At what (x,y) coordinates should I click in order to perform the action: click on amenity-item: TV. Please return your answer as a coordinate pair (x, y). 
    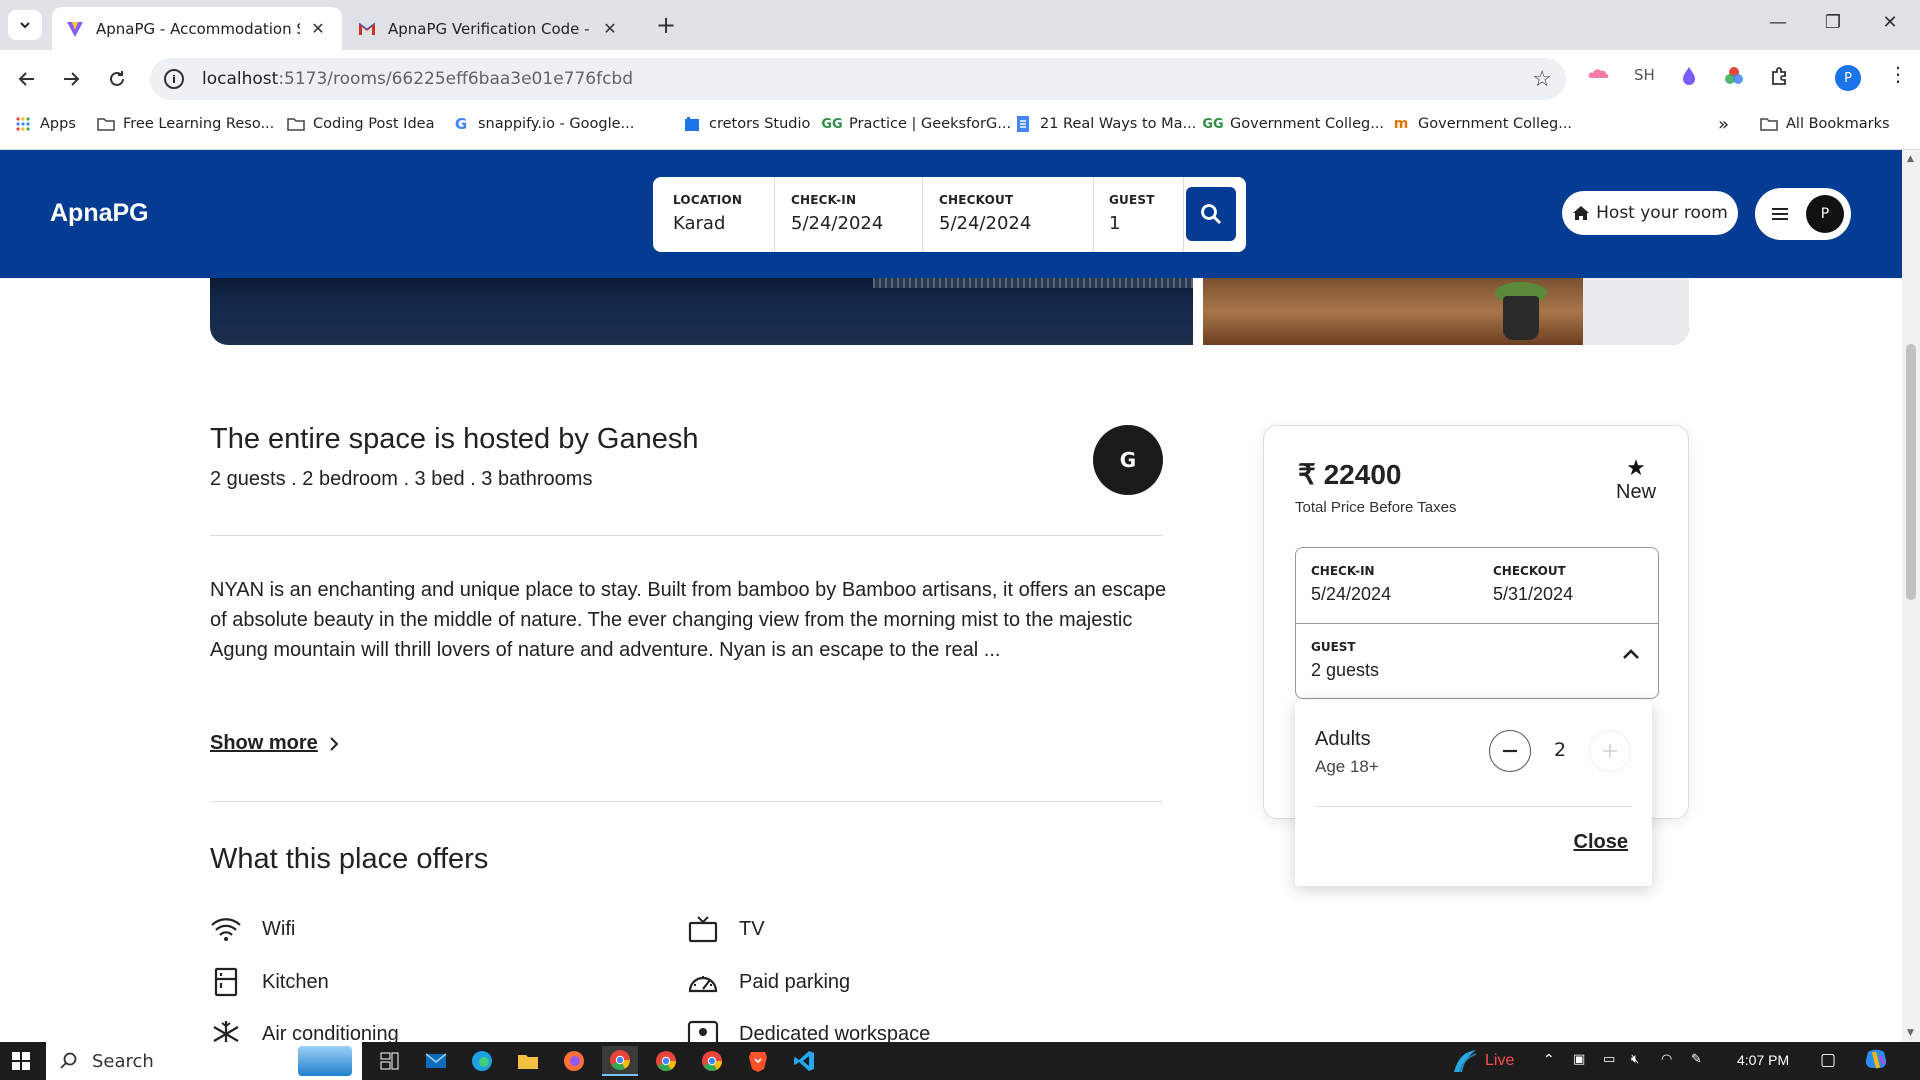
    Looking at the image, I should click on (726, 929).